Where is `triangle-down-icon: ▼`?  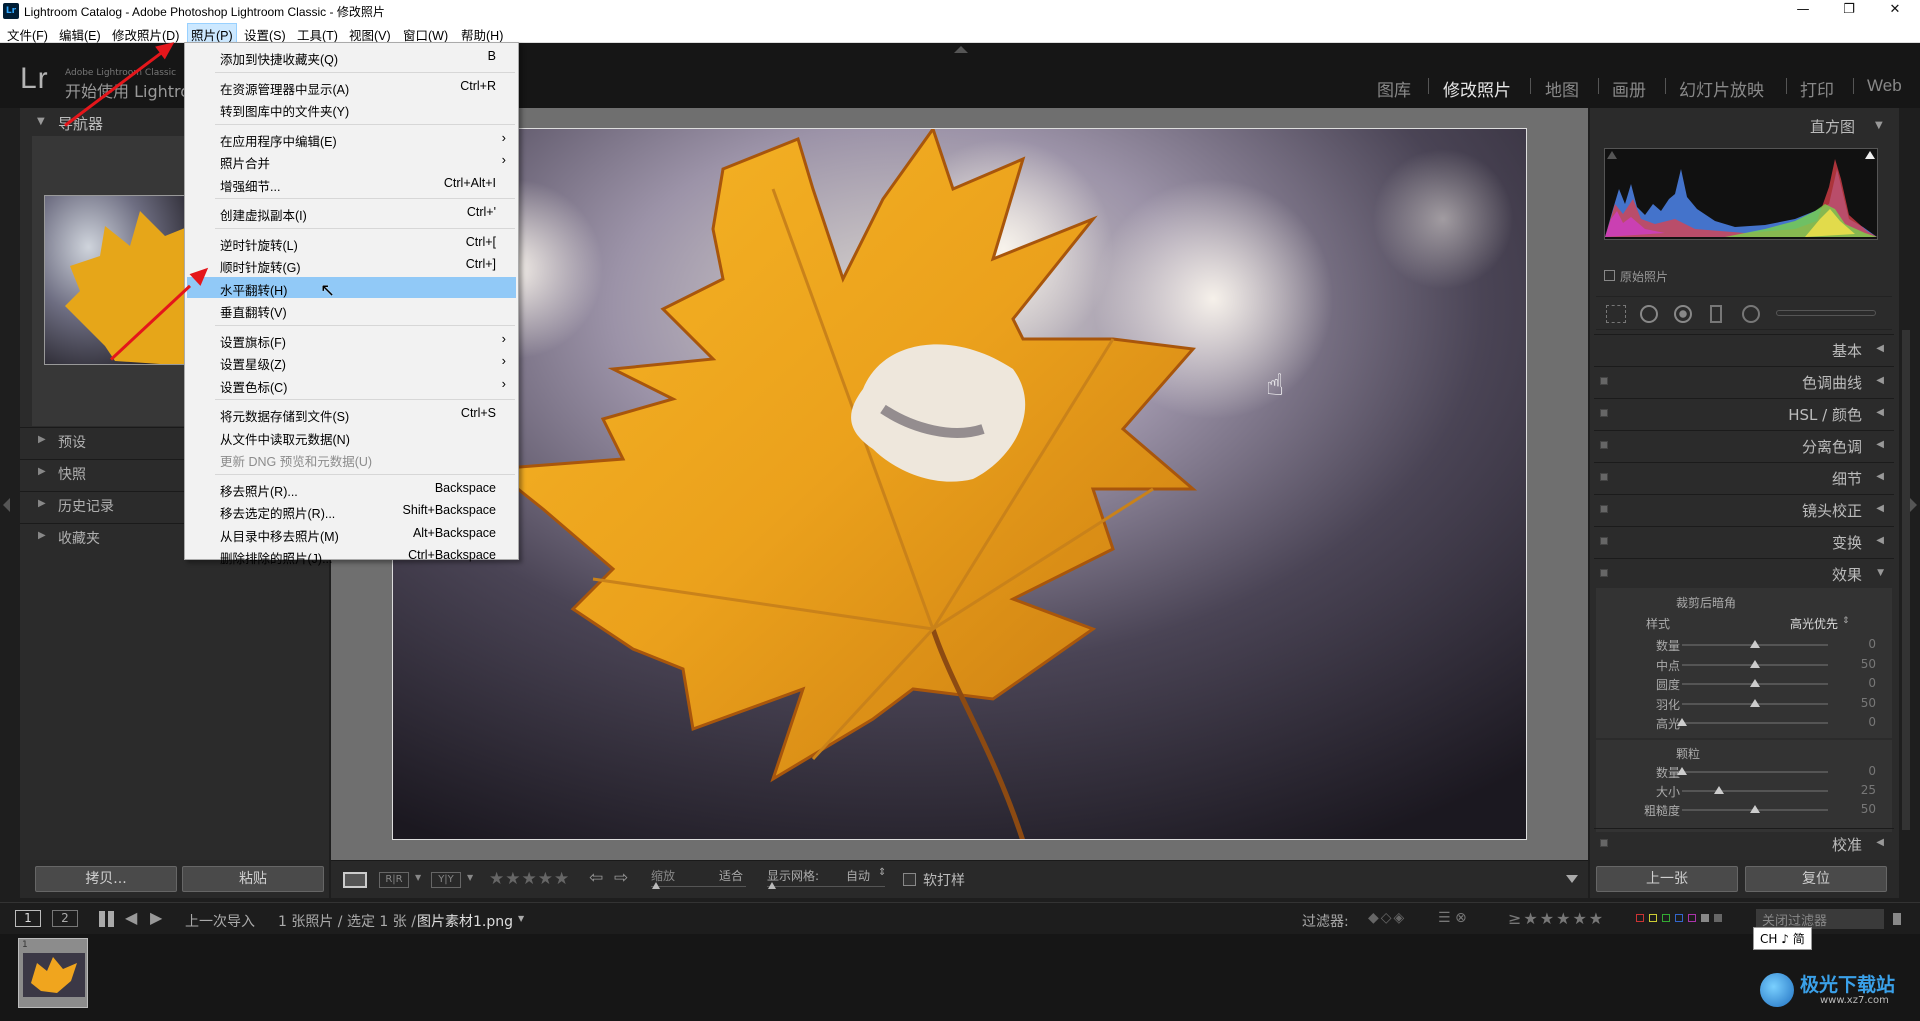 triangle-down-icon: ▼ is located at coordinates (1879, 125).